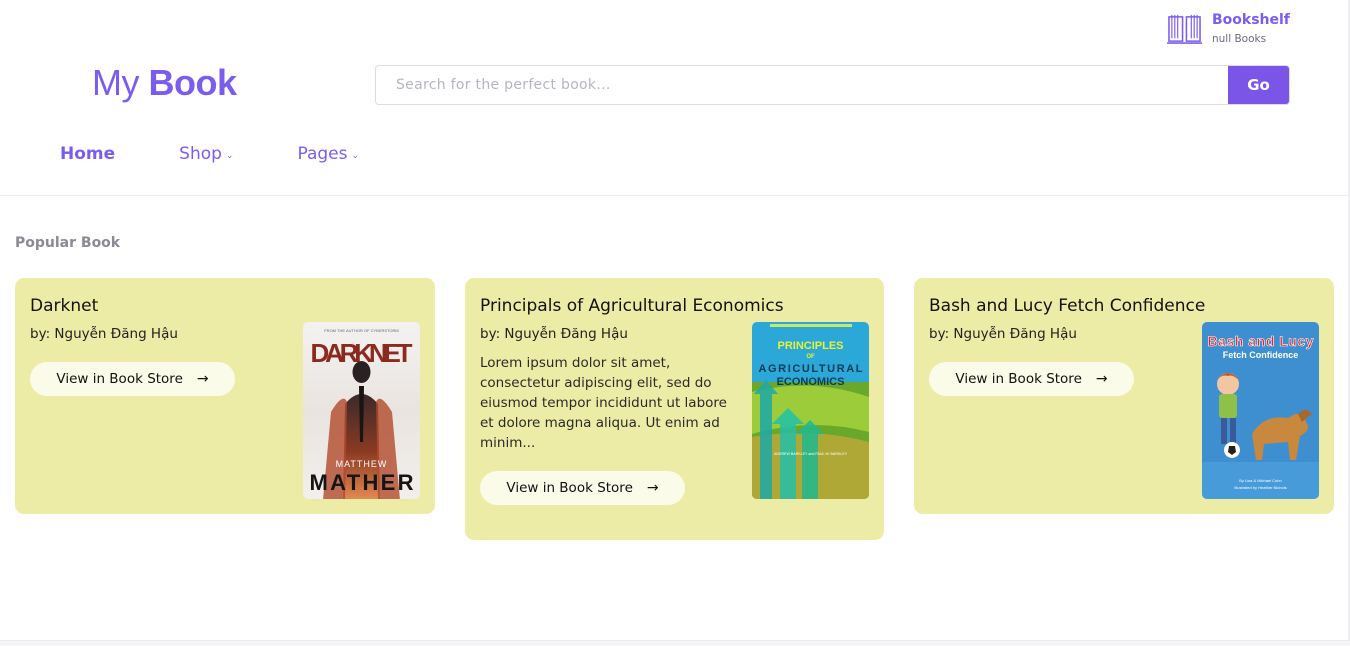 This screenshot has width=1350, height=646. Describe the element at coordinates (675, 195) in the screenshot. I see `header-divider` at that location.